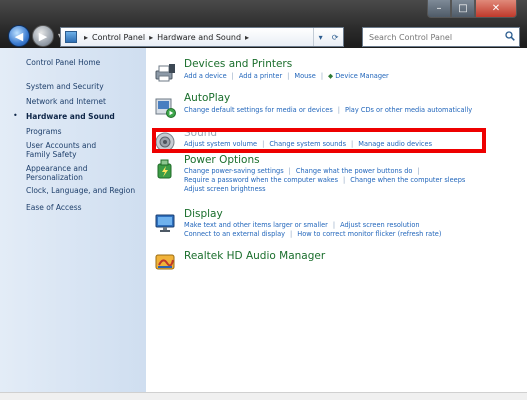 The height and width of the screenshot is (400, 527). What do you see at coordinates (66, 173) in the screenshot?
I see `sidebar-item-appearance: Appearance and Personalization` at bounding box center [66, 173].